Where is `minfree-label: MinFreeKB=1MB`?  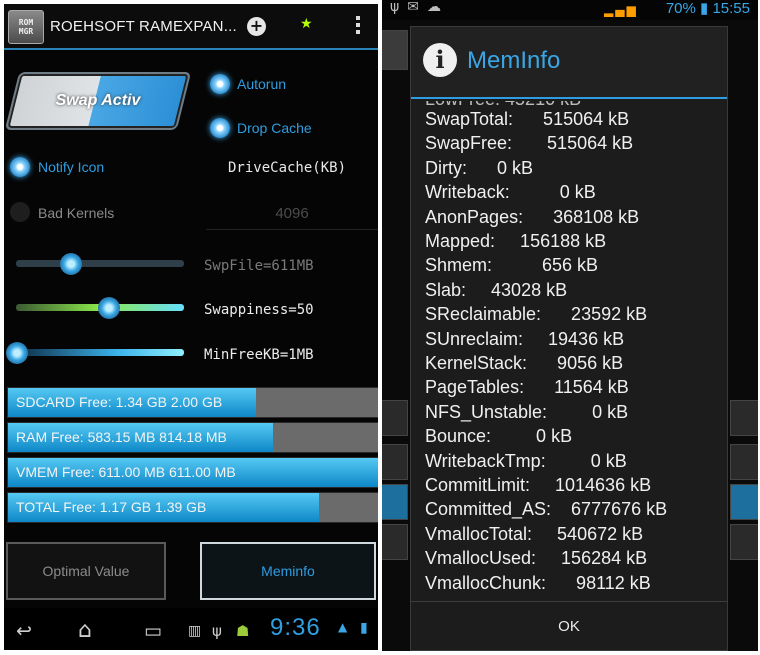
minfree-label: MinFreeKB=1MB is located at coordinates (259, 355).